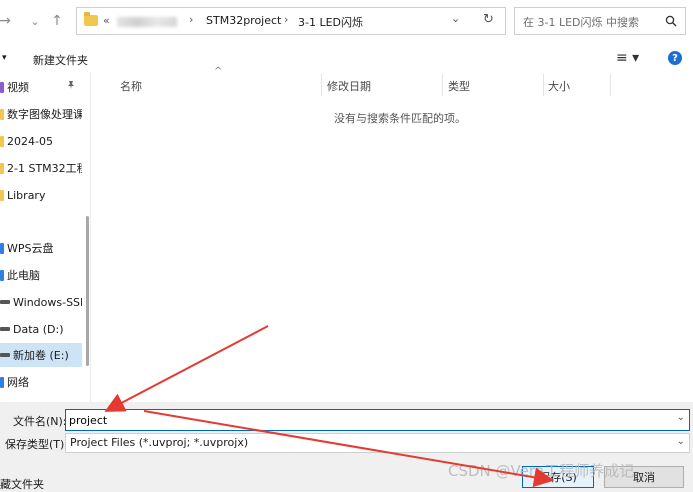  Describe the element at coordinates (37, 444) in the screenshot. I see `filetype-label: 保存类型(T):` at that location.